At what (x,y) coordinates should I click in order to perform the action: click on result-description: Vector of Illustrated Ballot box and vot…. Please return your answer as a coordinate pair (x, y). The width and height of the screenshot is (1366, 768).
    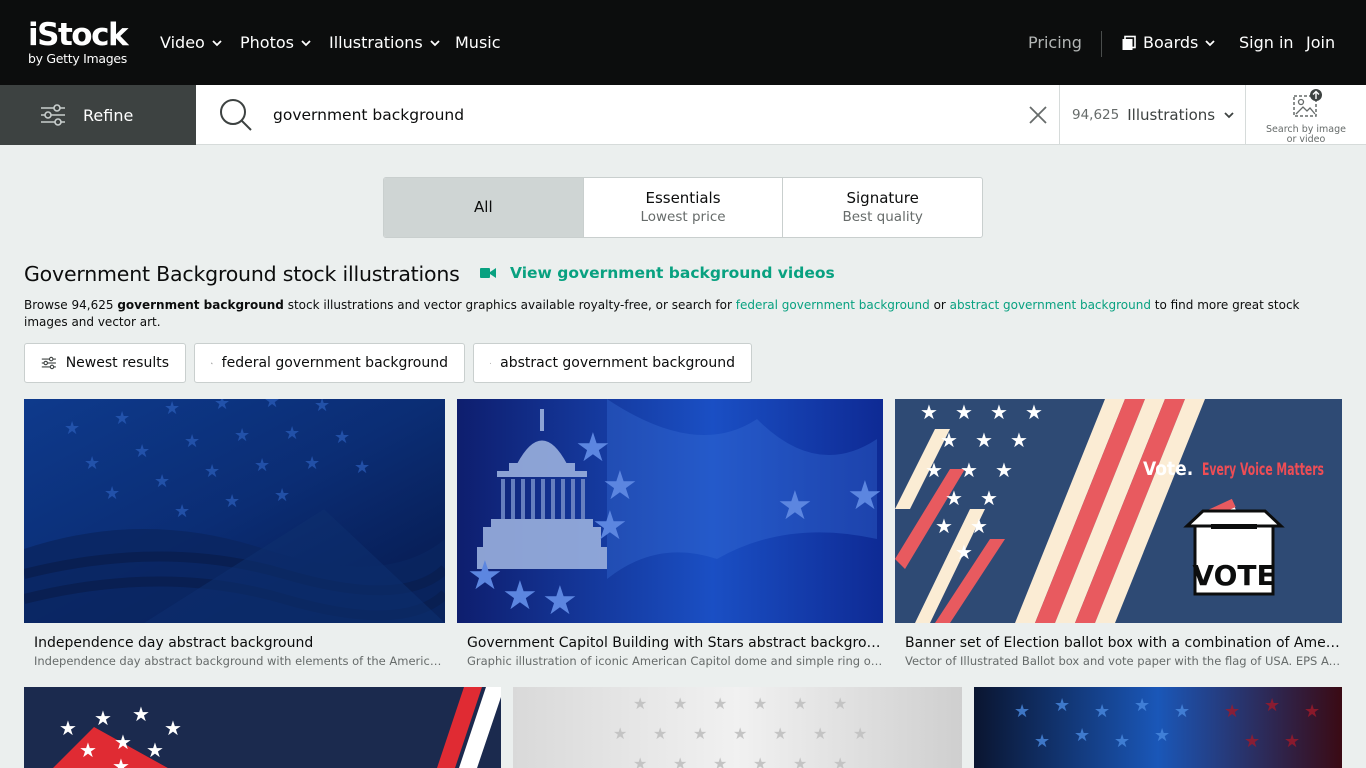
    Looking at the image, I should click on (1123, 661).